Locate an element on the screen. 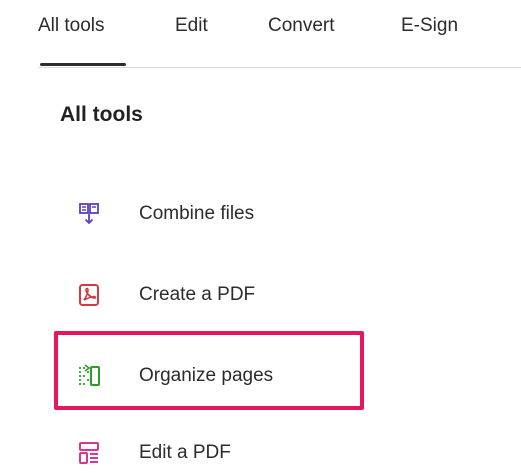 This screenshot has width=521, height=473. tab-edit: Edit is located at coordinates (191, 26).